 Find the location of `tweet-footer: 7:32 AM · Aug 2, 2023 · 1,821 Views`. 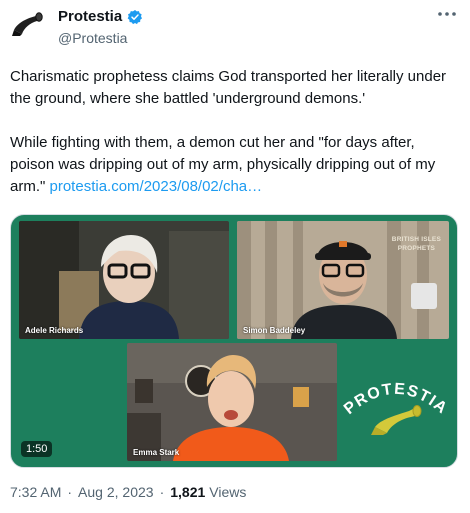

tweet-footer: 7:32 AM · Aug 2, 2023 · 1,821 Views is located at coordinates (128, 492).